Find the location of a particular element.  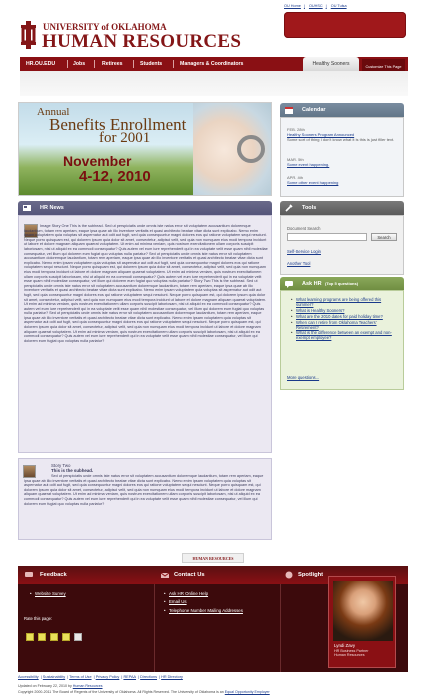

email-us-link: Email Us is located at coordinates (203, 602).